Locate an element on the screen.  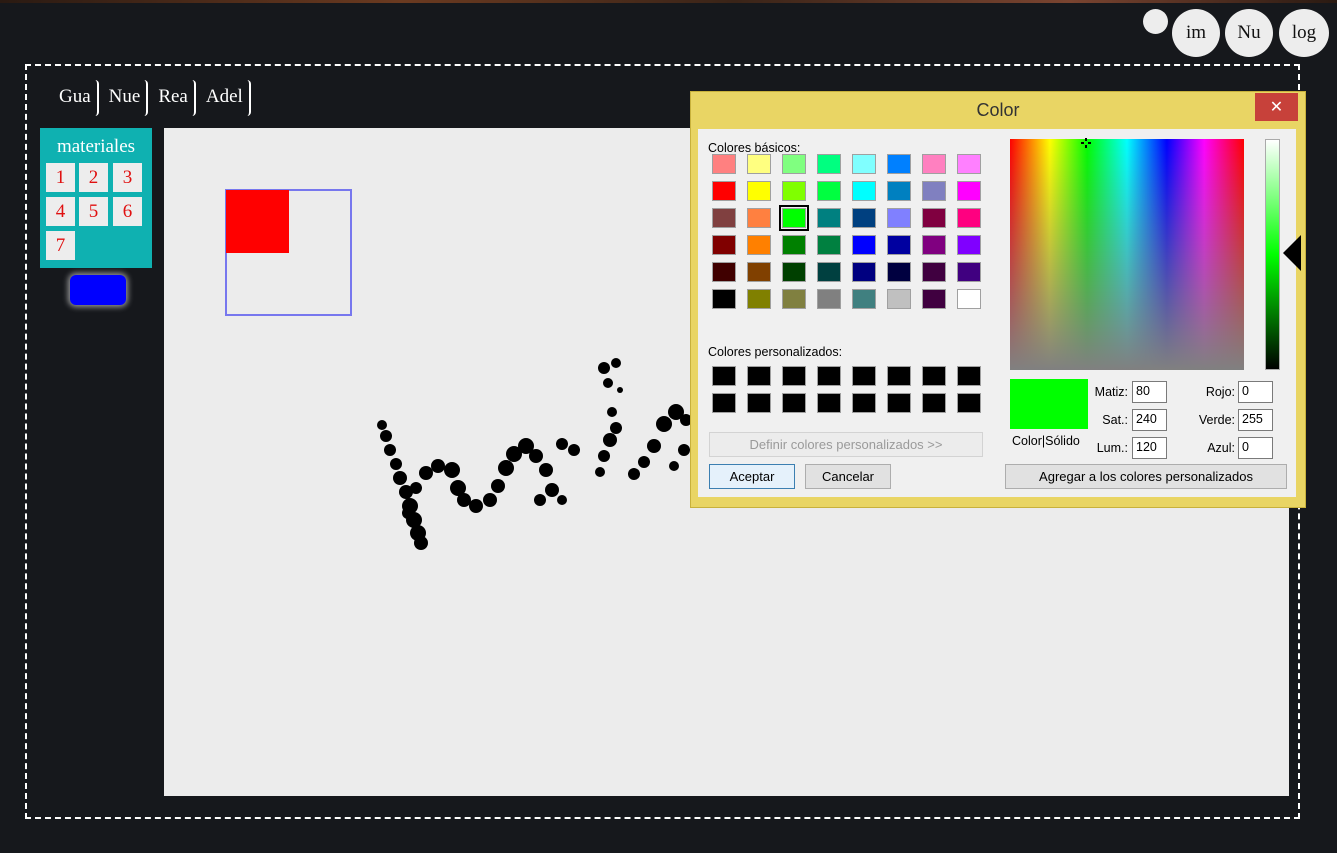
dialog-title: Color is located at coordinates (998, 110).